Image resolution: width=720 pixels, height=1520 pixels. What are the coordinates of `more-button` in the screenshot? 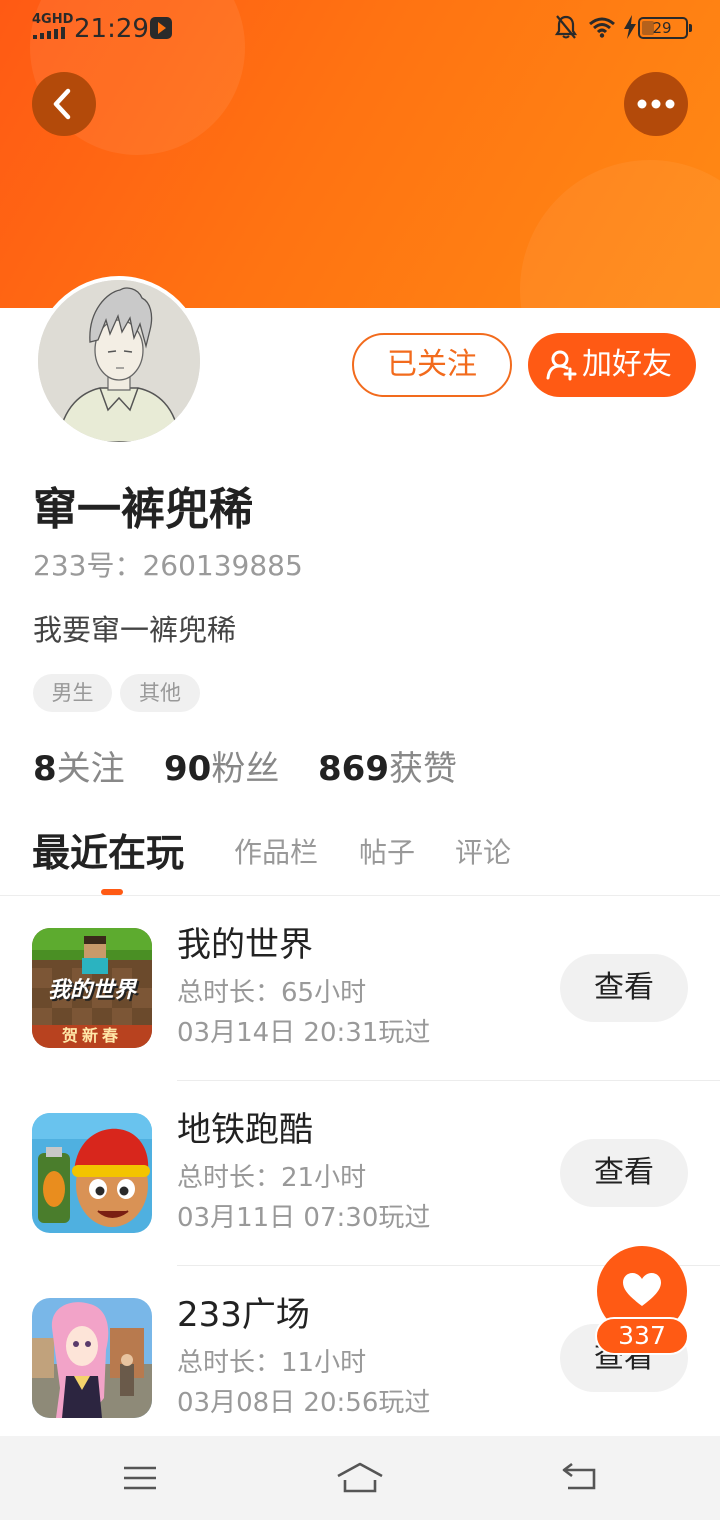 It's located at (656, 104).